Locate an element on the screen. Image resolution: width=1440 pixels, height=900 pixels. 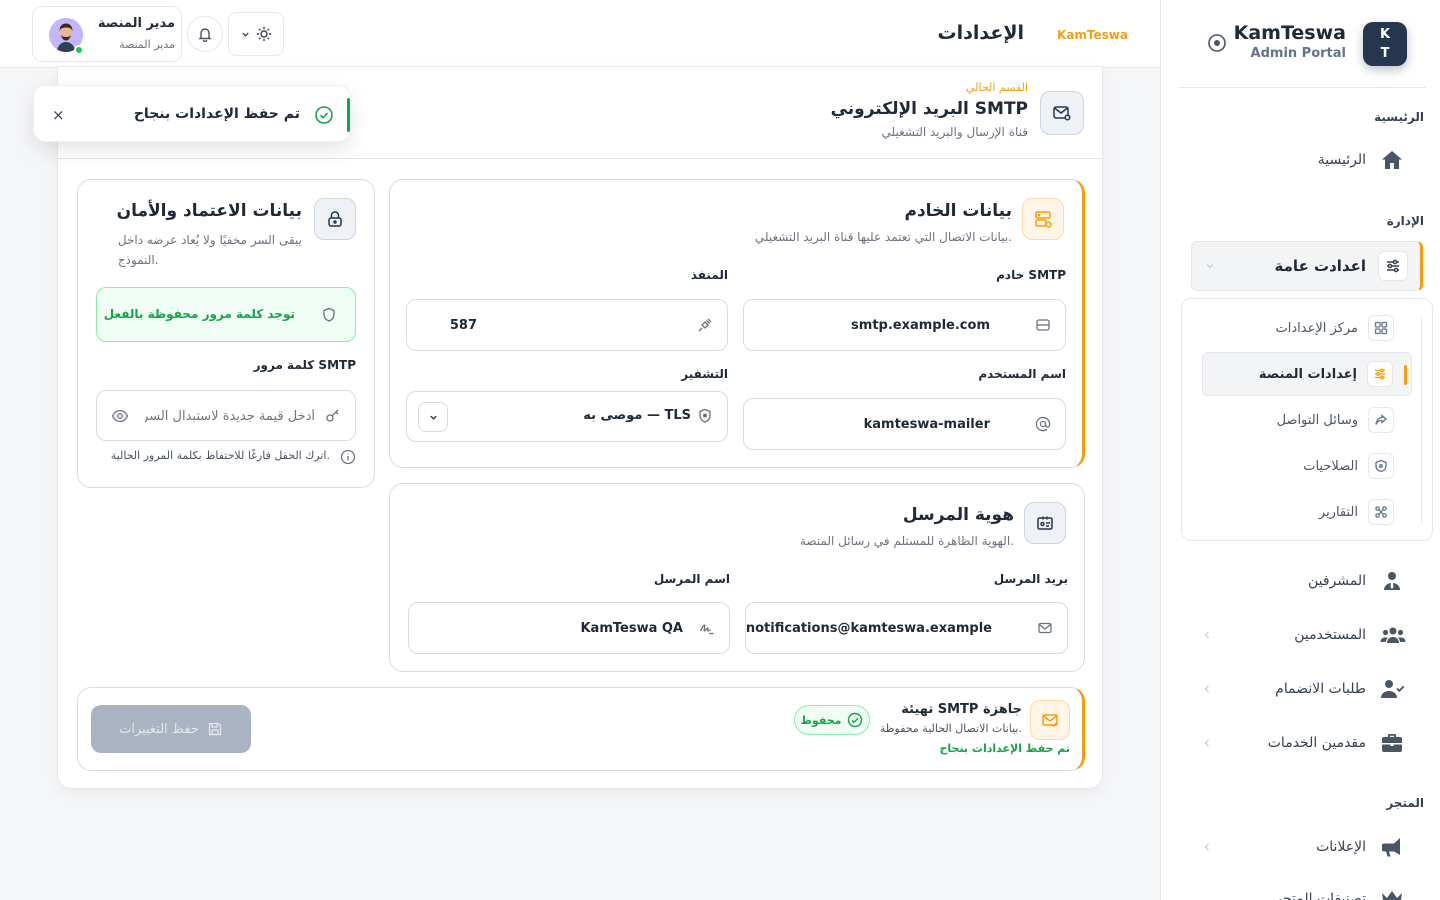
sidebar-item-home-label: الرئيسية is located at coordinates (1341, 160).